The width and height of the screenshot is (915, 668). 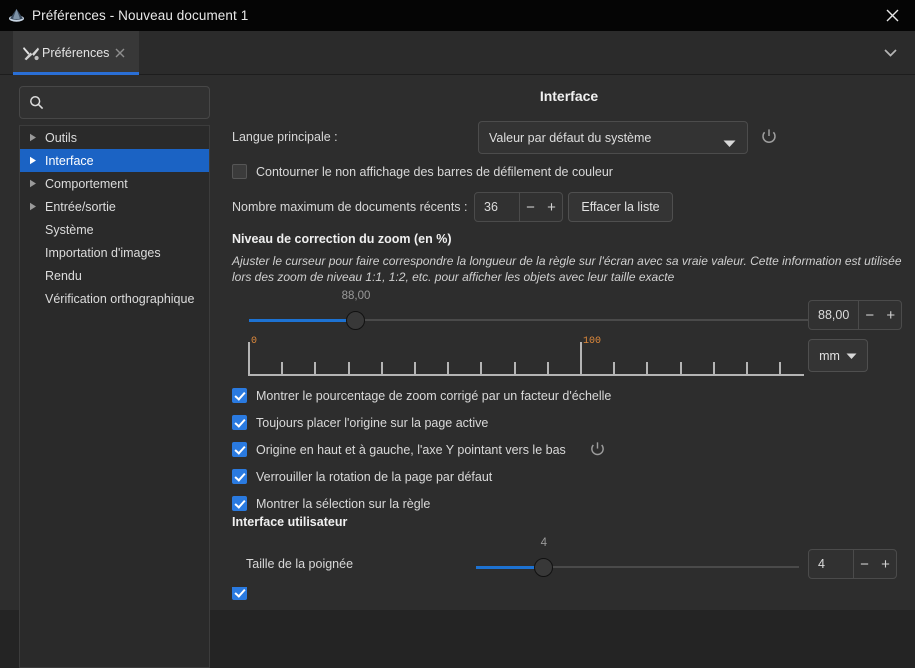 What do you see at coordinates (103, 252) in the screenshot?
I see `sidebar-item-label: Importation d'images` at bounding box center [103, 252].